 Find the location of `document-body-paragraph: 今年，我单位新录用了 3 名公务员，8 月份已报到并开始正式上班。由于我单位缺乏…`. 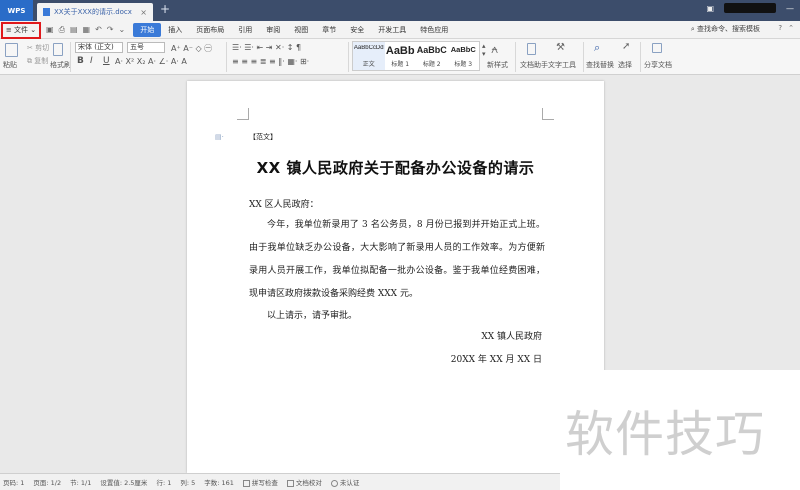

document-body-paragraph: 今年，我单位新录用了 3 名公务员，8 月份已报到并开始正式上班。由于我单位缺乏… is located at coordinates (397, 259).